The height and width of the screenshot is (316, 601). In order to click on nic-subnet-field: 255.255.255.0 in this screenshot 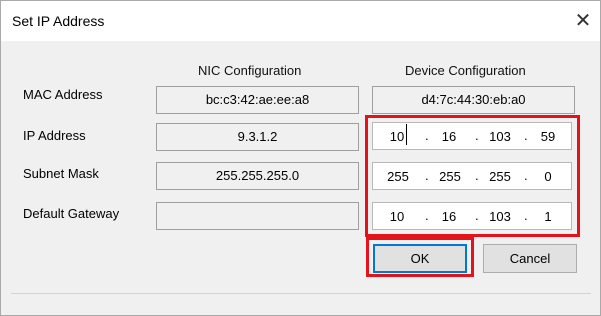, I will do `click(257, 176)`.